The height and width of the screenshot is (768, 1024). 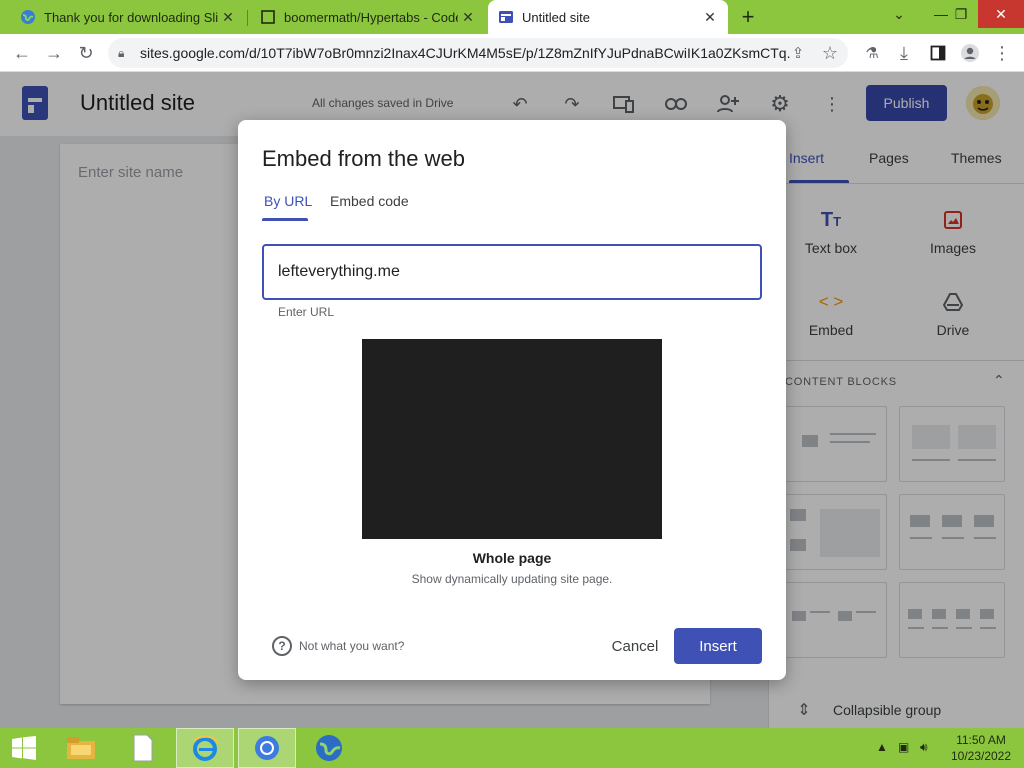 I want to click on tab-title: boomermath/Hypertabs - CodeS, so click(x=371, y=17).